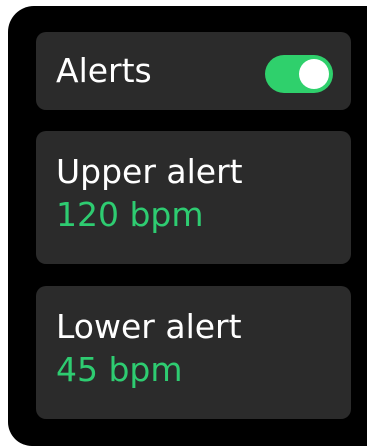 The image size is (367, 446). I want to click on lower-alert-value: 45 bpm, so click(119, 369).